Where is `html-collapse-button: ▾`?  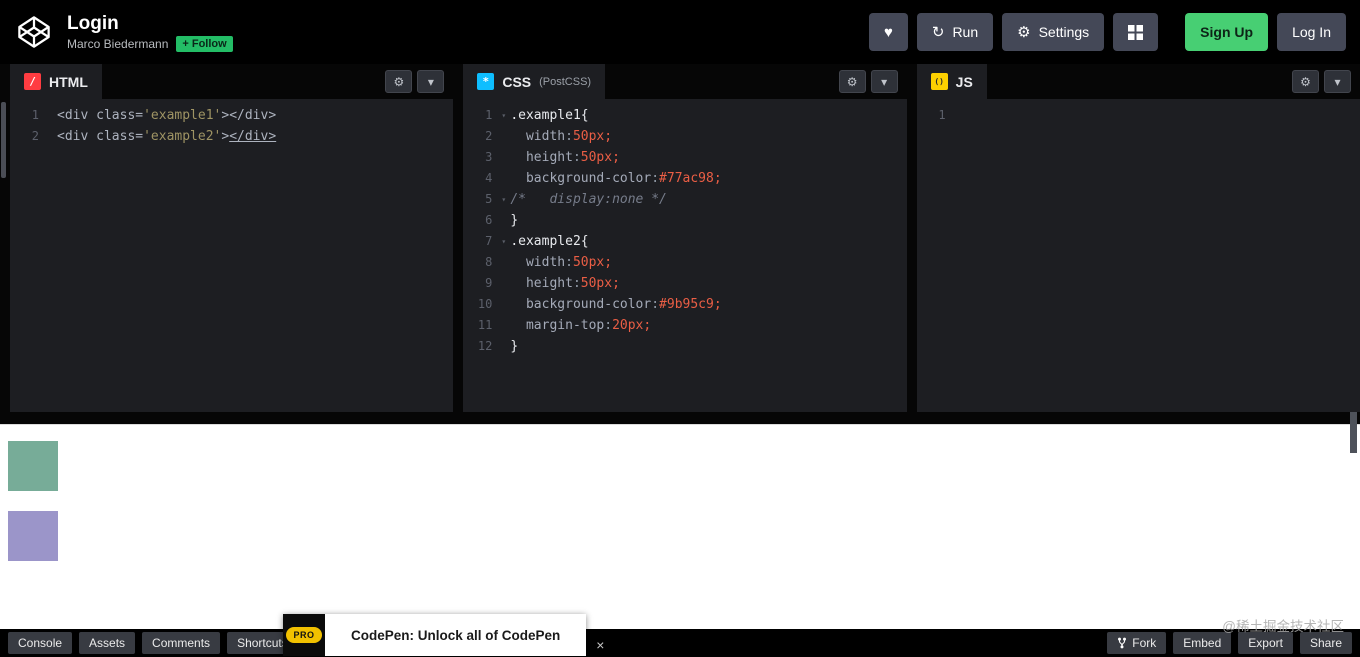
html-collapse-button: ▾ is located at coordinates (431, 81).